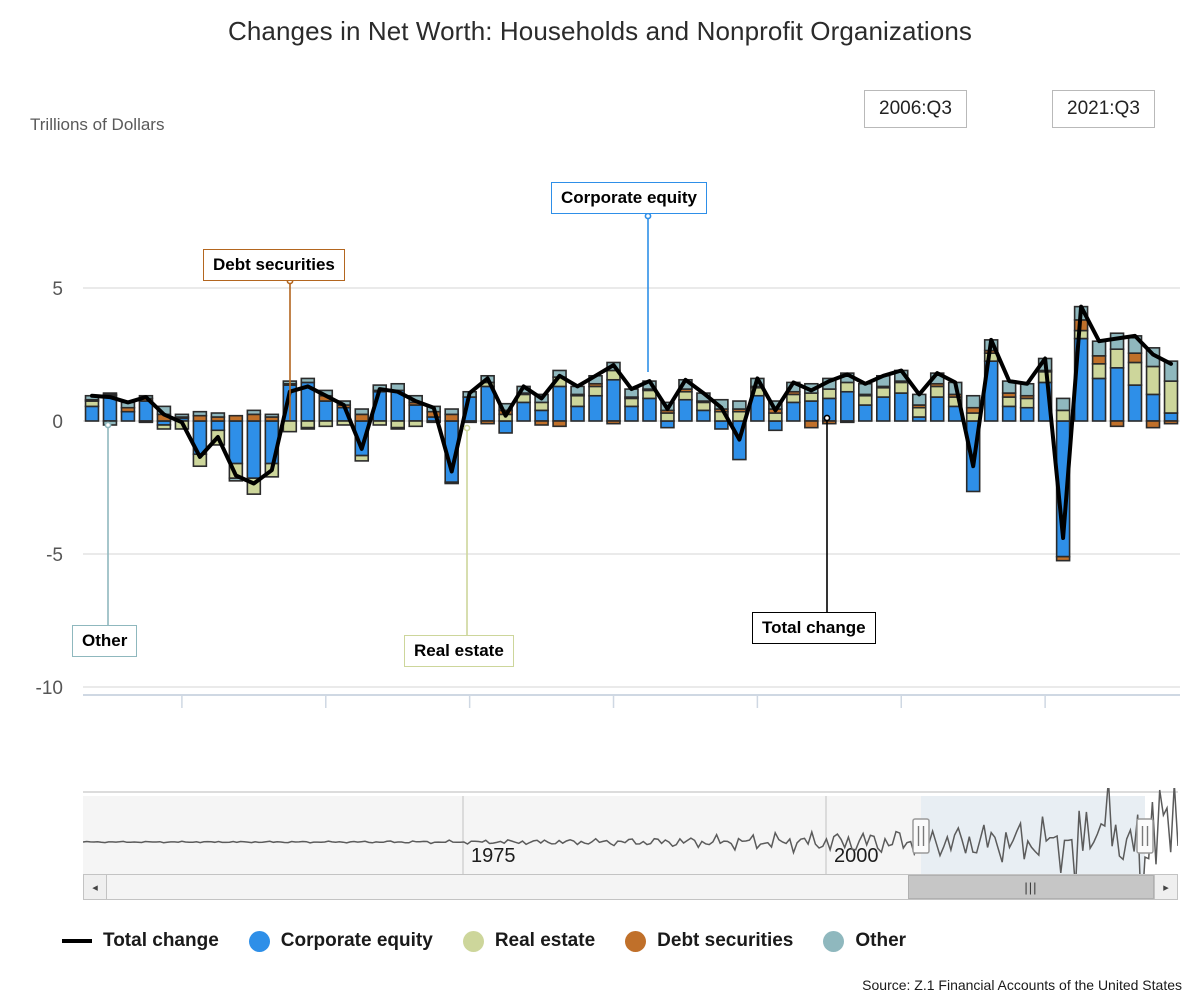 The height and width of the screenshot is (1000, 1200). I want to click on scroll-left-button: ◂, so click(95, 887).